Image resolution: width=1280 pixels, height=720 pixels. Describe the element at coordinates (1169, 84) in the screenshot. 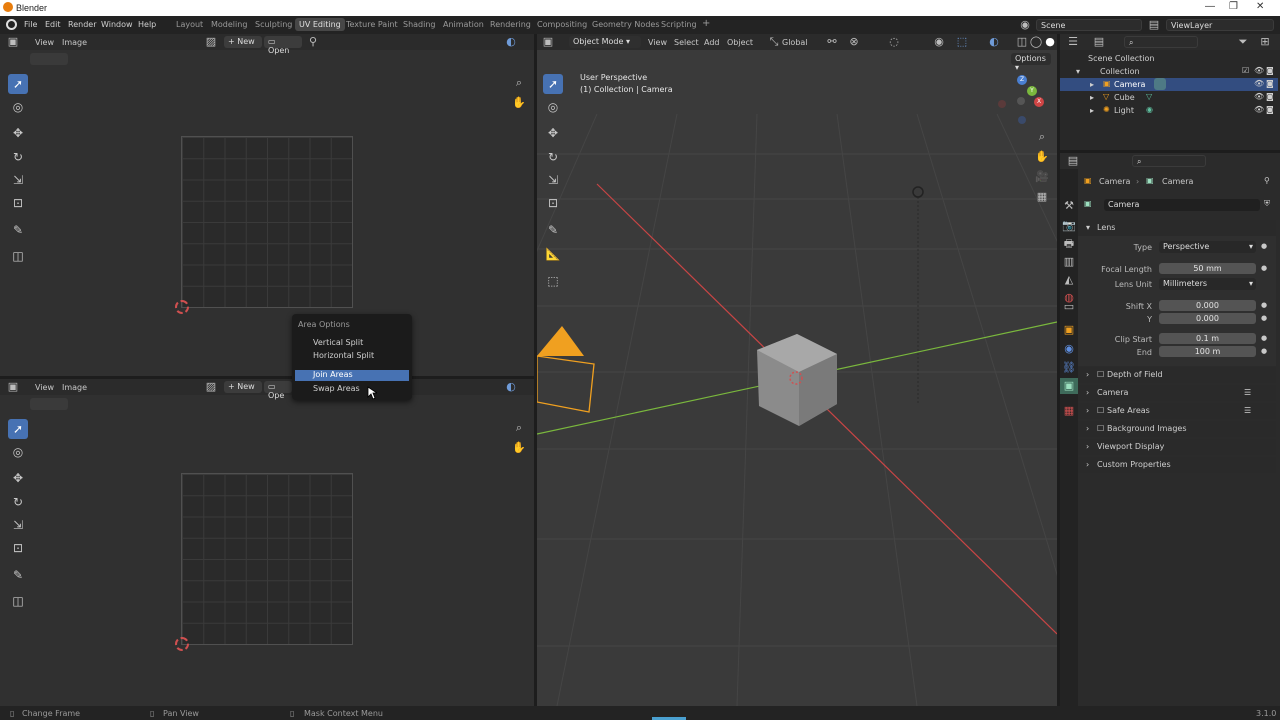

I see `outliner-item-camera: ▸ ▣ Camera 👁 ◙` at that location.